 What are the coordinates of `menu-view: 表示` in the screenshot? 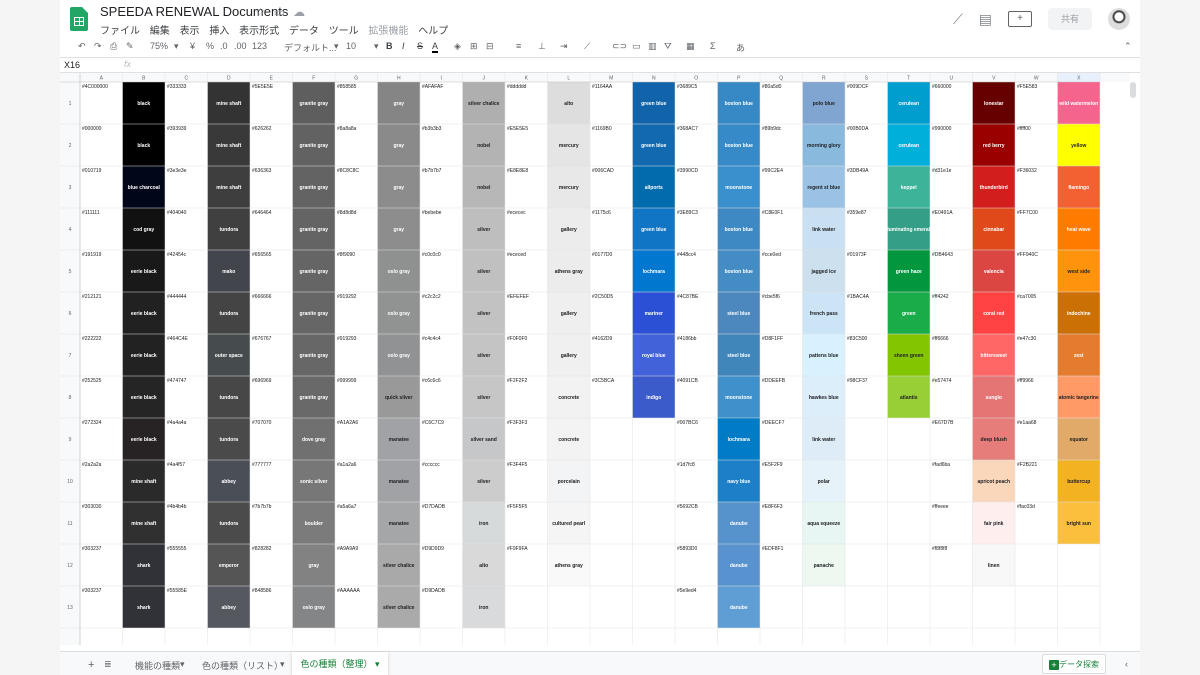 It's located at (190, 31).